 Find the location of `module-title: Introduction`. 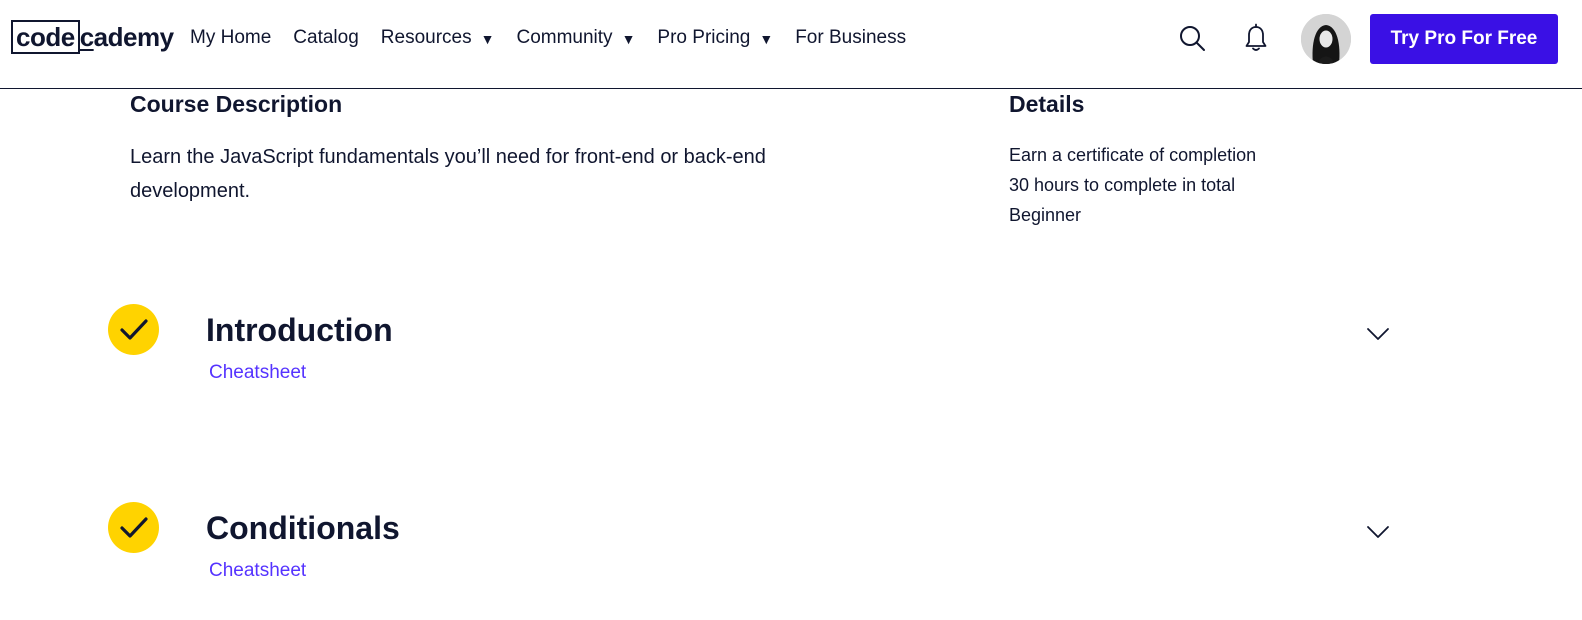

module-title: Introduction is located at coordinates (299, 330).